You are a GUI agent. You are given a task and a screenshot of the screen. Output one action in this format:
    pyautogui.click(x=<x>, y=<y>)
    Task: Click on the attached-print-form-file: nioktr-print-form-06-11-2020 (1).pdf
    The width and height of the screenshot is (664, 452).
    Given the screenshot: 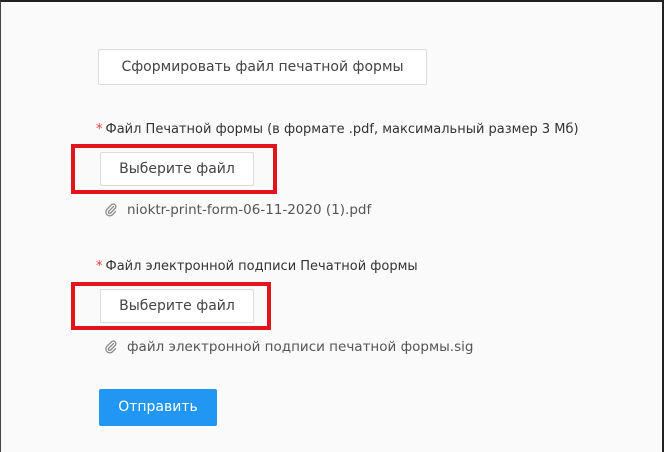 What is the action you would take?
    pyautogui.click(x=238, y=210)
    